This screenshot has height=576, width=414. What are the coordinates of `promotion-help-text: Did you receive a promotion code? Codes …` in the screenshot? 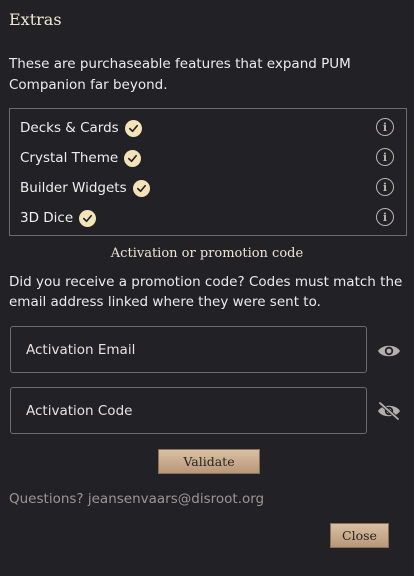 It's located at (206, 292).